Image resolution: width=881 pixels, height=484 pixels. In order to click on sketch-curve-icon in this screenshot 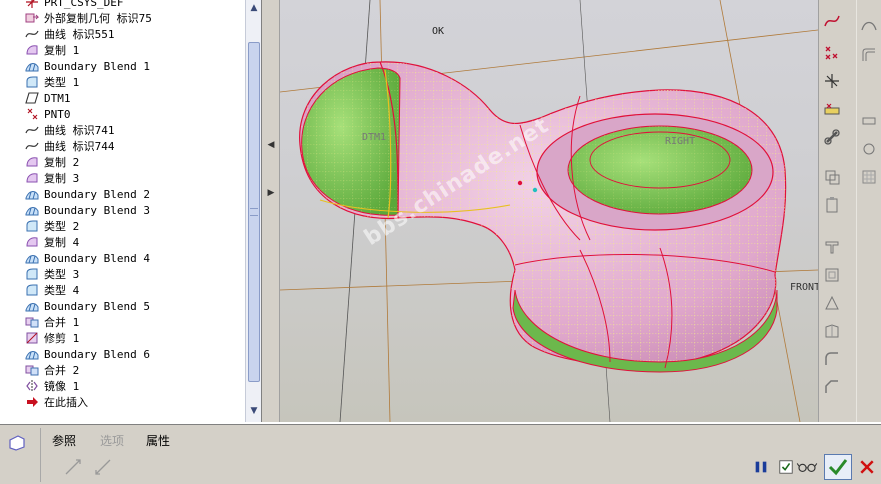, I will do `click(832, 21)`.